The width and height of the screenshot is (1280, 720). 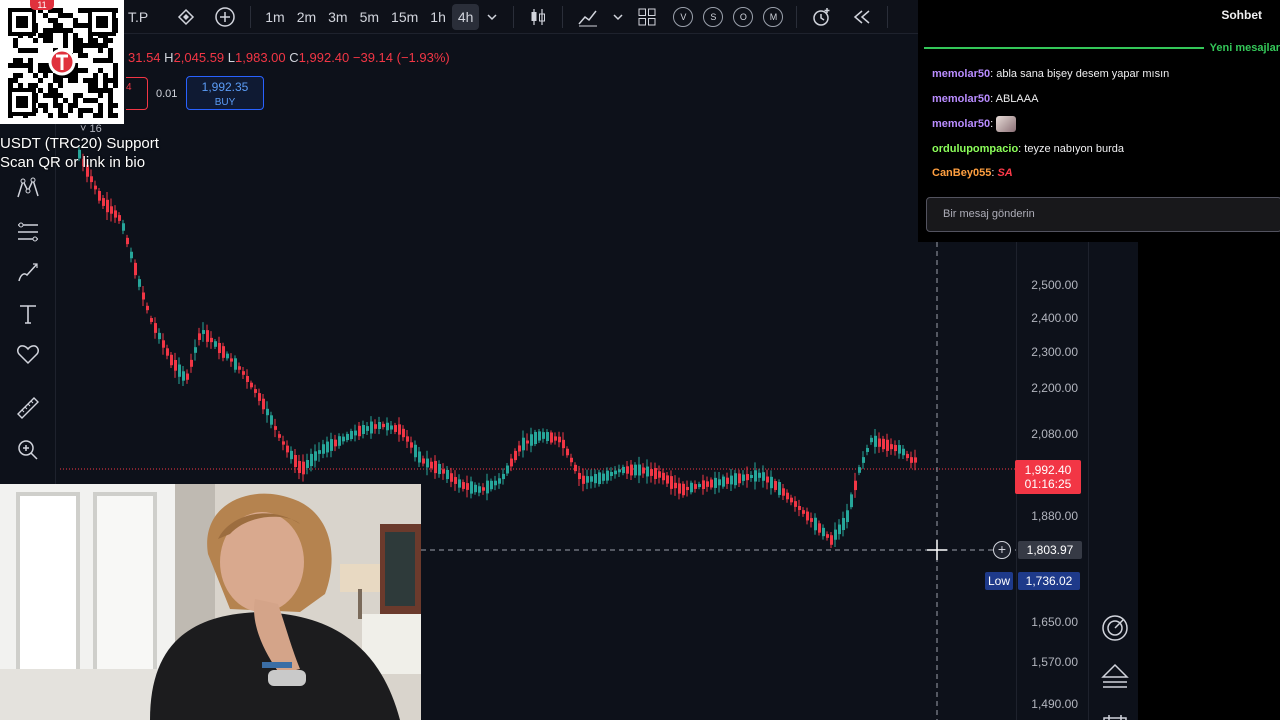 What do you see at coordinates (139, 17) in the screenshot?
I see `symbol-button: T.P` at bounding box center [139, 17].